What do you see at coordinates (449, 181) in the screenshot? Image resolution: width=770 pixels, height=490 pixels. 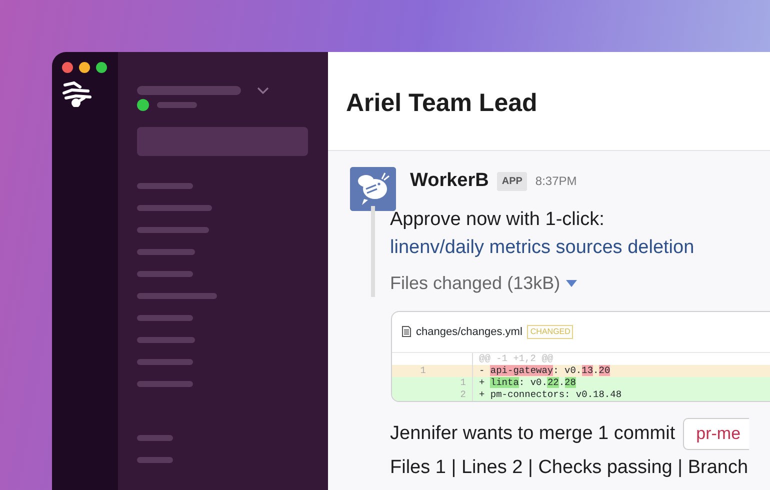 I see `sender-name: WorkerB` at bounding box center [449, 181].